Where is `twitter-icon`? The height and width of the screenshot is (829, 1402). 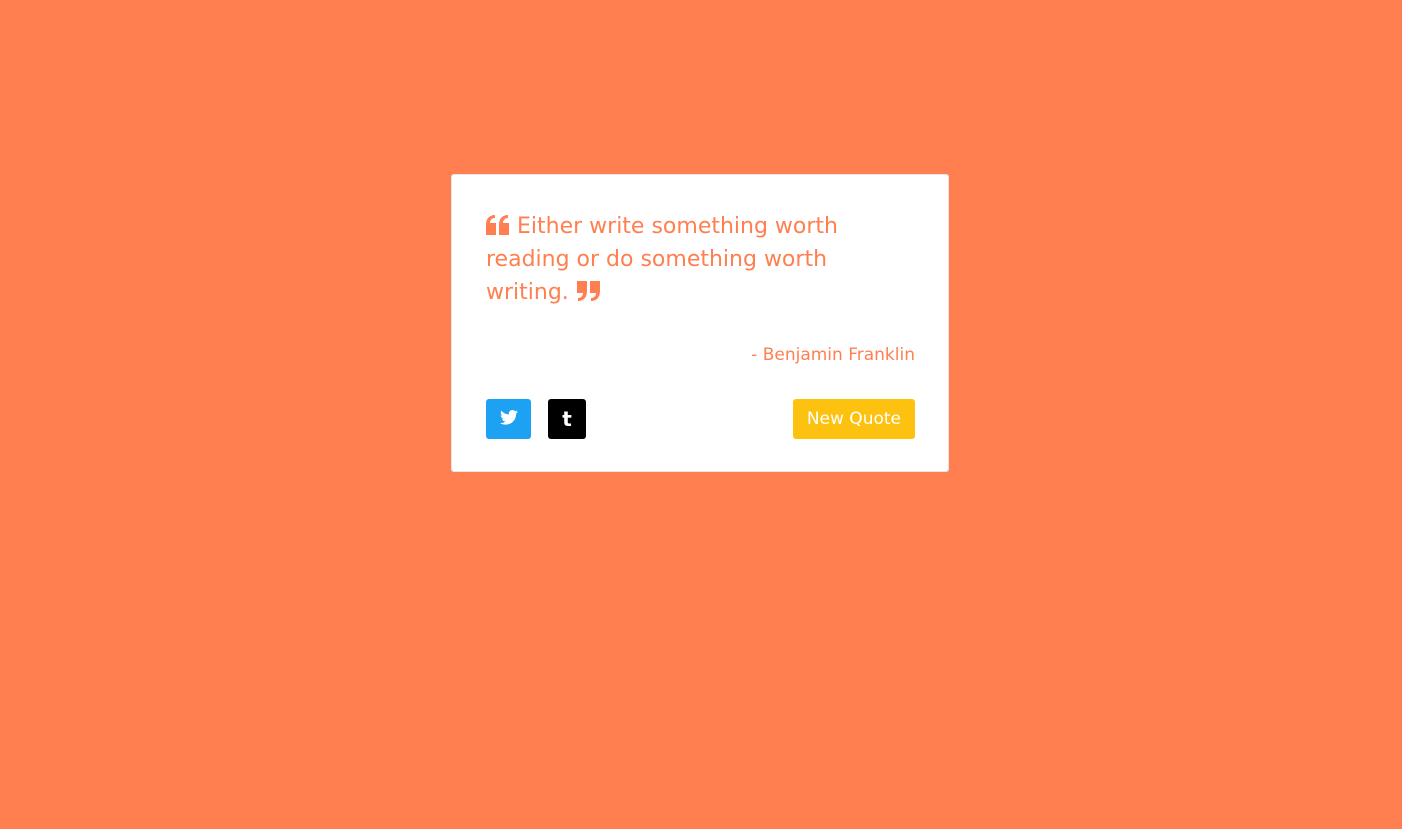 twitter-icon is located at coordinates (508, 419).